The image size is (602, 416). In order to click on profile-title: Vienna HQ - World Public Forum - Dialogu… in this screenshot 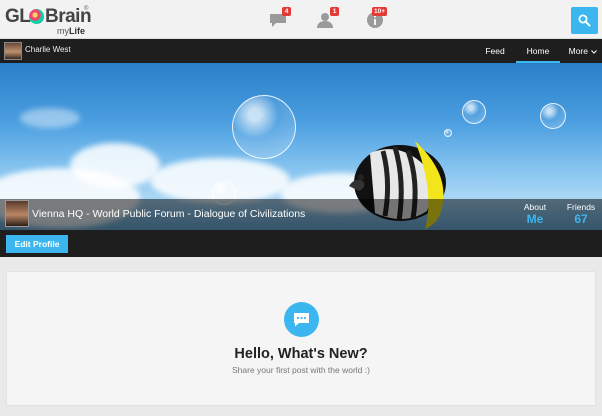, I will do `click(169, 214)`.